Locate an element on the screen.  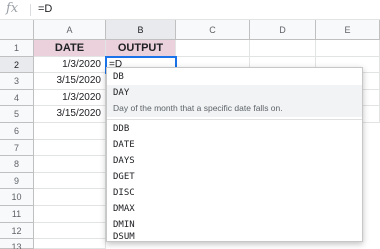
formula-input: =D is located at coordinates (45, 9).